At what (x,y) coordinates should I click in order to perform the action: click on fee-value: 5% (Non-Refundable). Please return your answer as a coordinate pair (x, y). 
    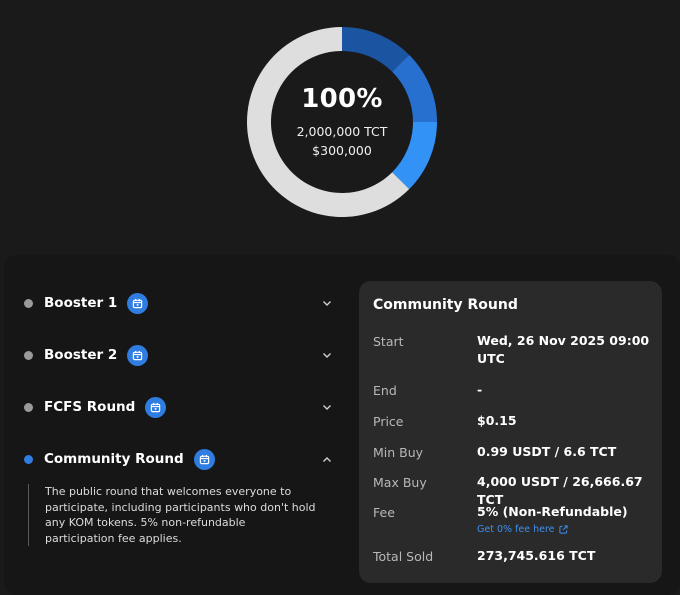
    Looking at the image, I should click on (552, 511).